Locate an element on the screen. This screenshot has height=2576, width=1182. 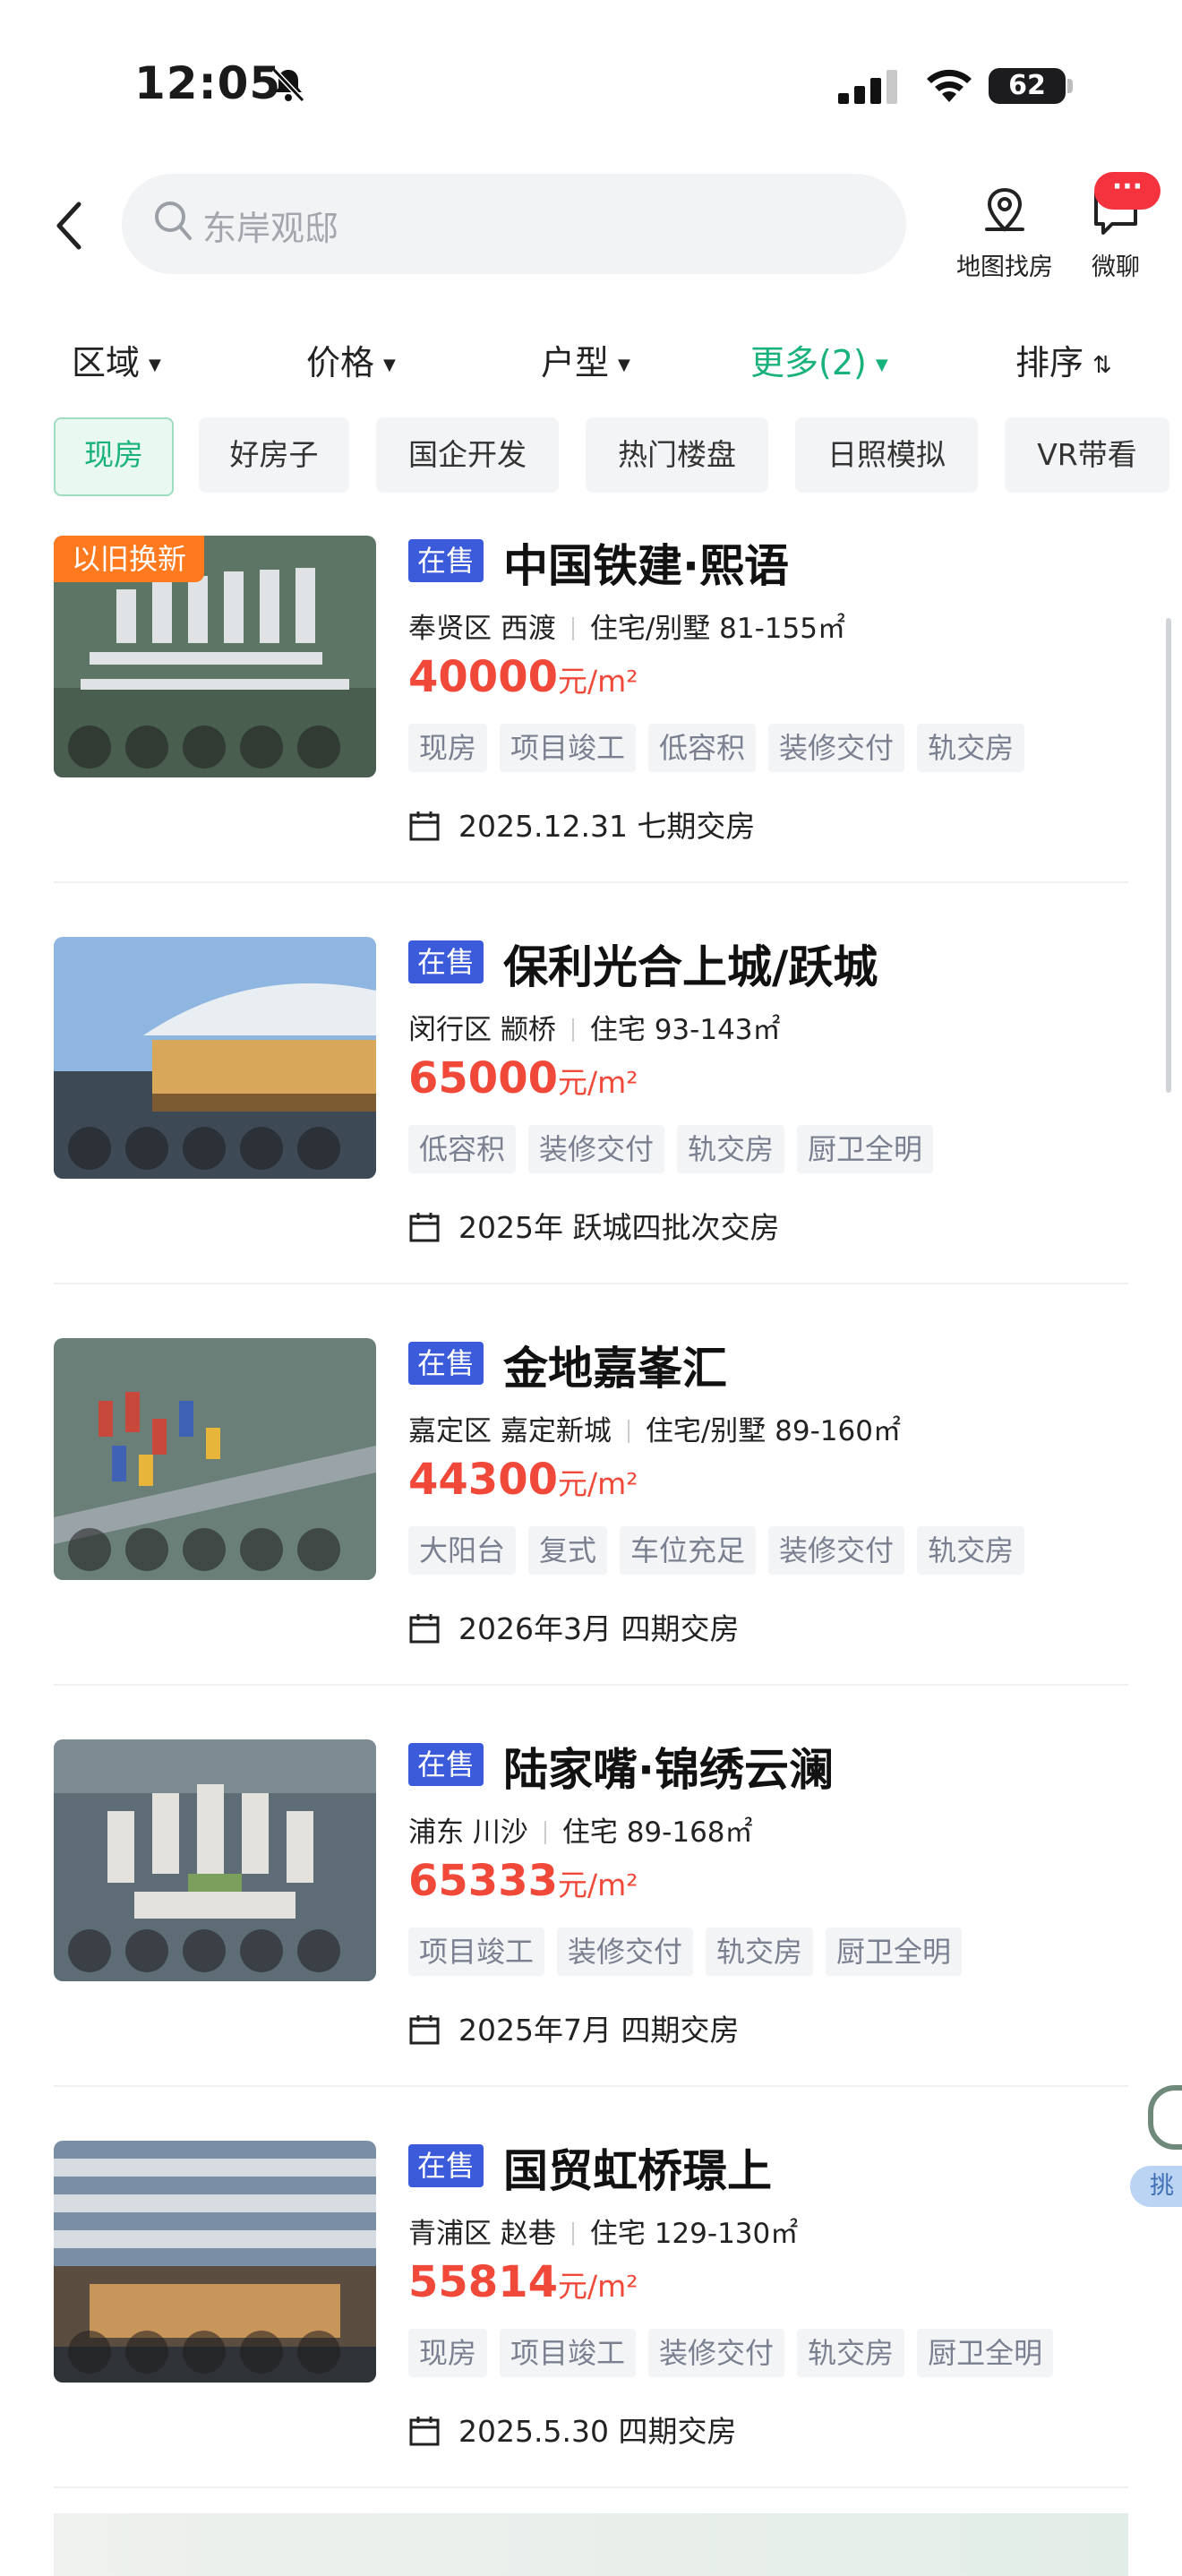
listing-tags: 低容积 装修交付 轨交房 厨卫全明 is located at coordinates (677, 1149).